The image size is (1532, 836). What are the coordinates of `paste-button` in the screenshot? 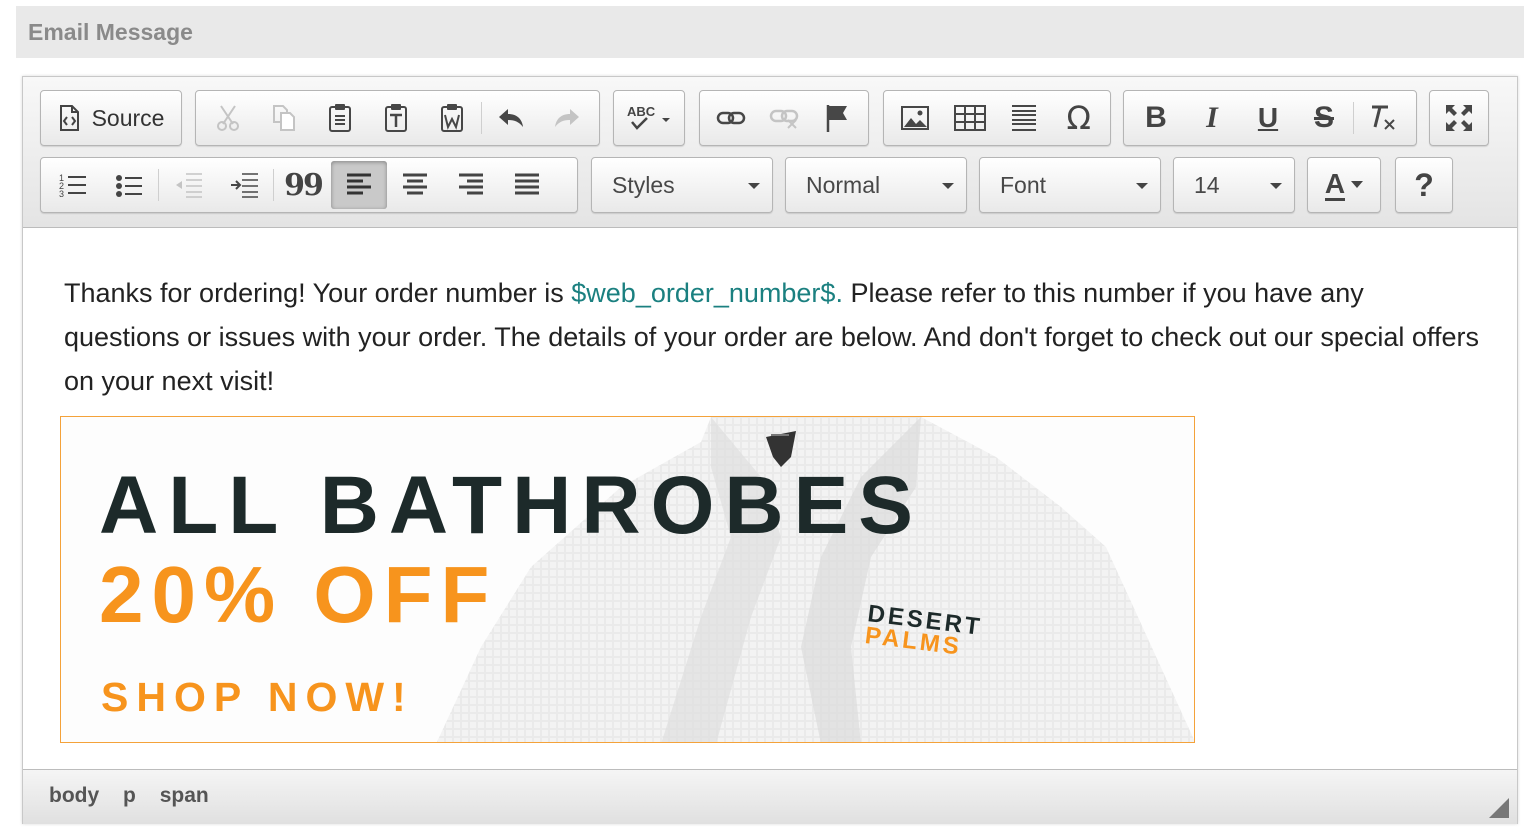 It's located at (340, 118).